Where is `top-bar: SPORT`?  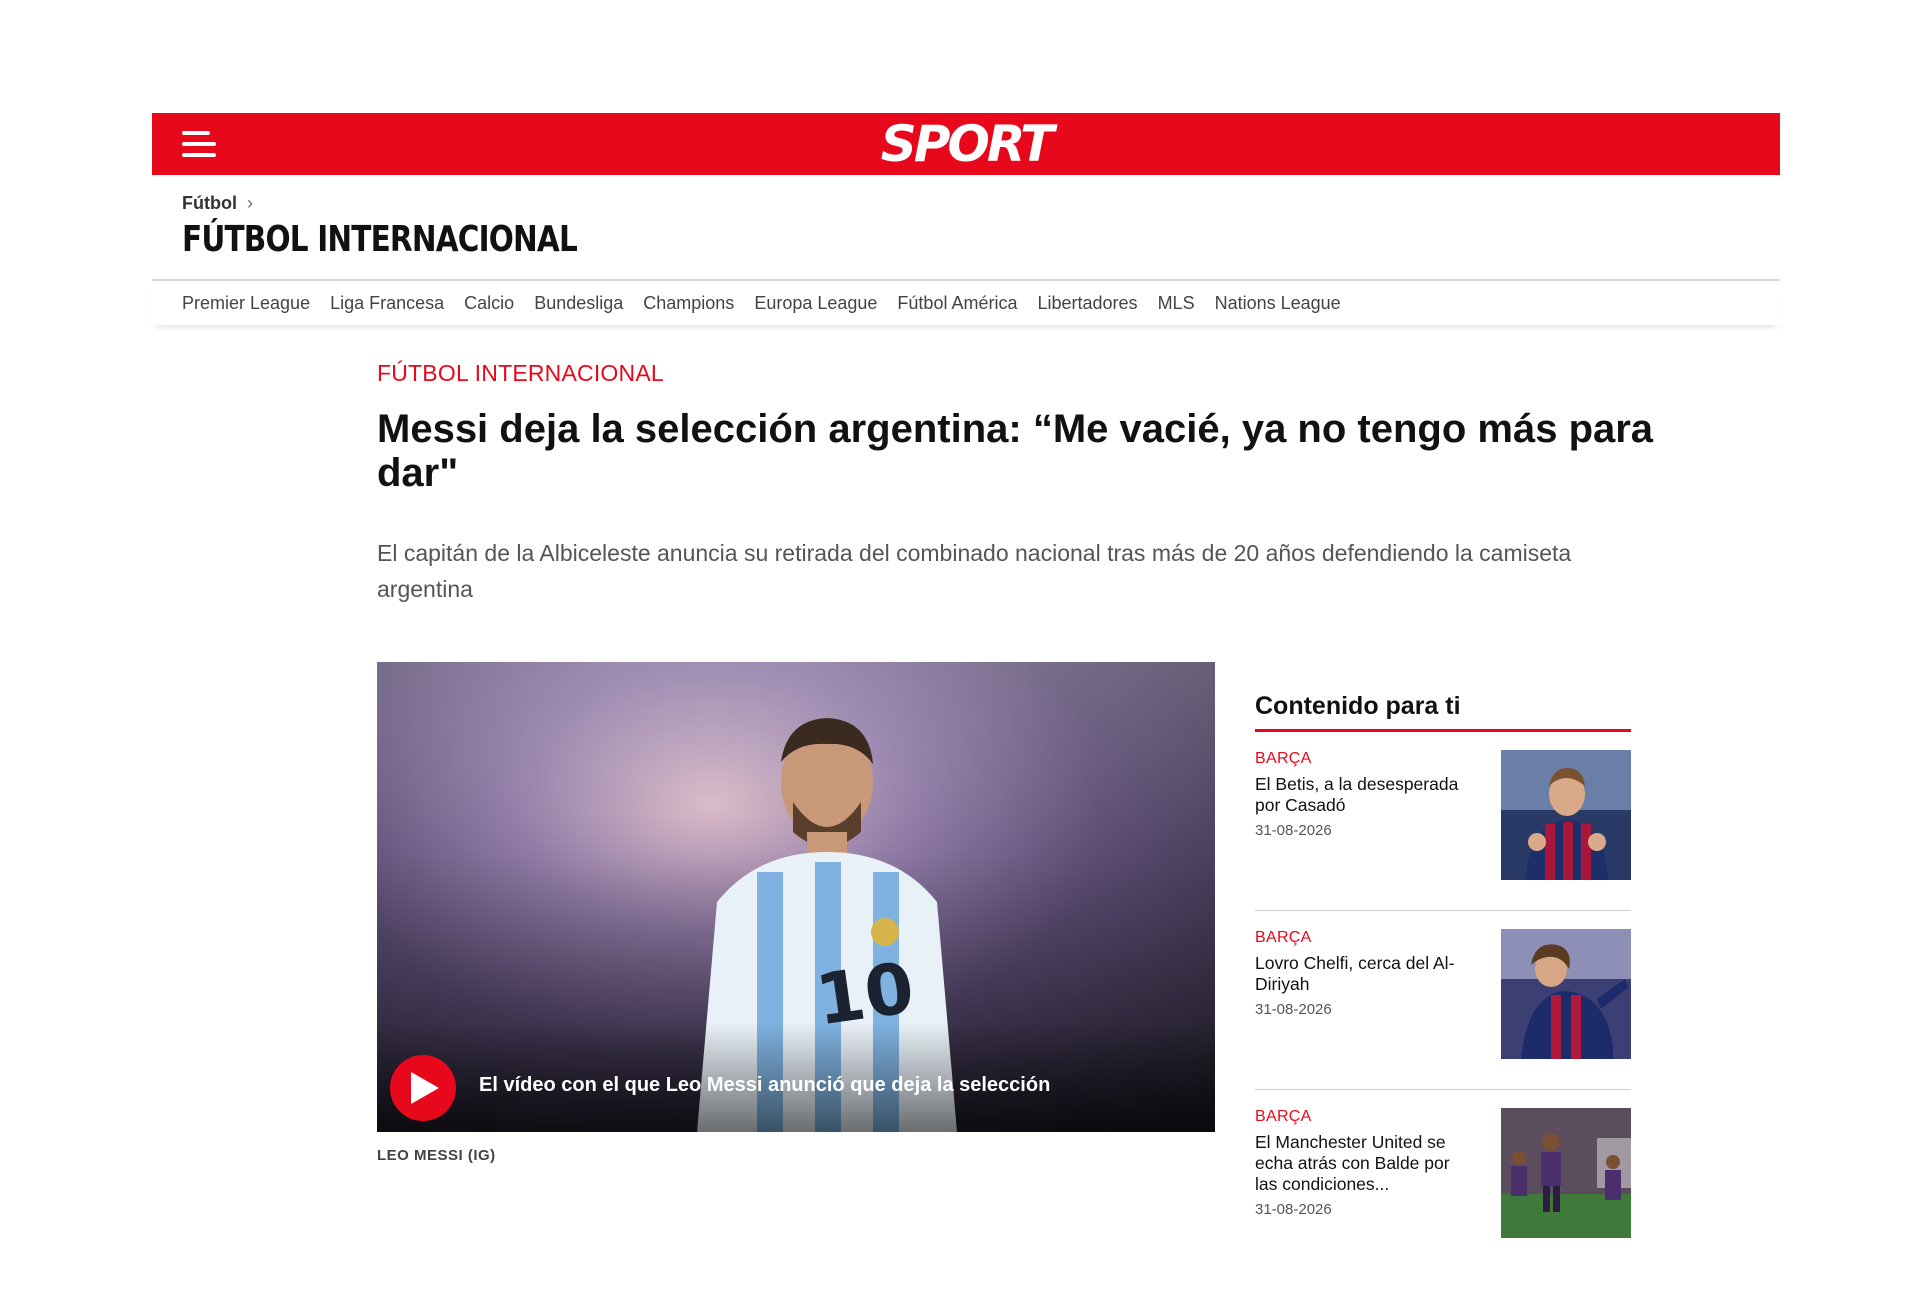
top-bar: SPORT is located at coordinates (966, 144).